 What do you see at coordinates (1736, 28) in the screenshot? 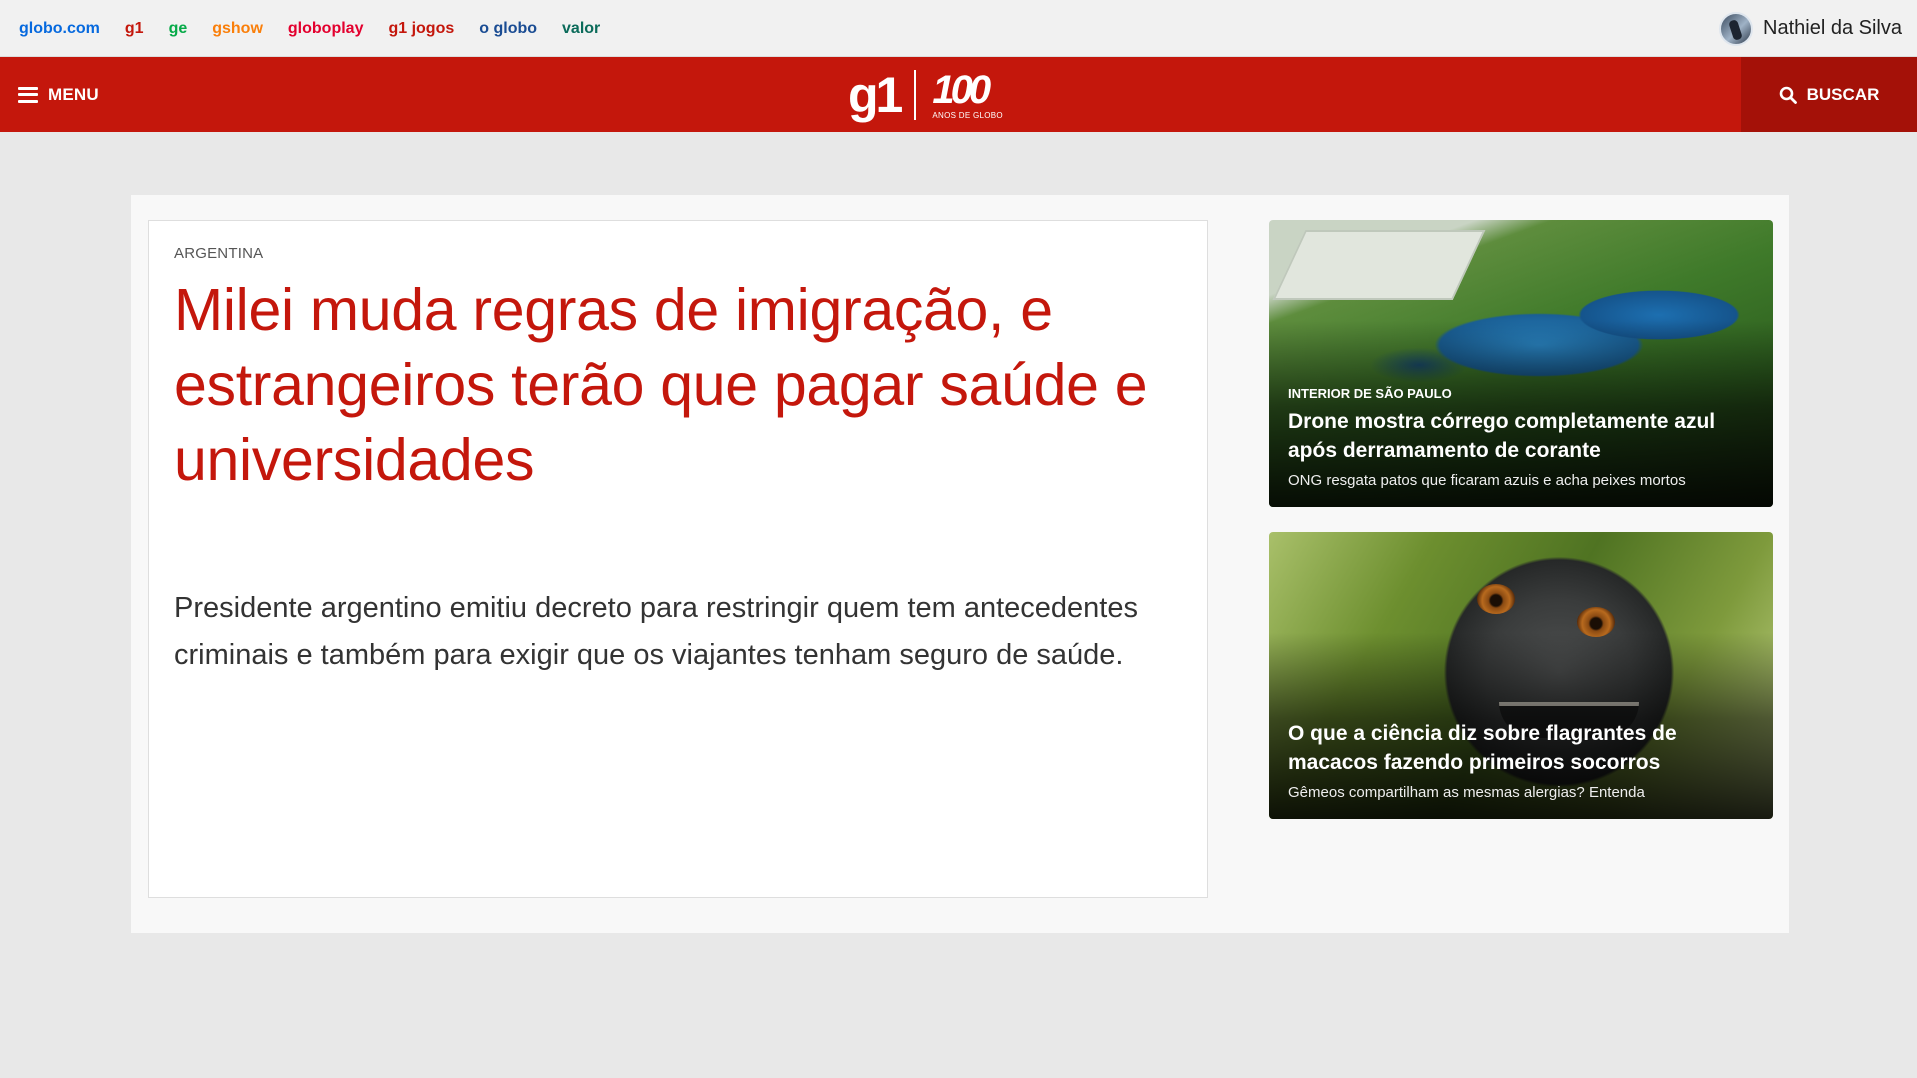
I see `avatar` at bounding box center [1736, 28].